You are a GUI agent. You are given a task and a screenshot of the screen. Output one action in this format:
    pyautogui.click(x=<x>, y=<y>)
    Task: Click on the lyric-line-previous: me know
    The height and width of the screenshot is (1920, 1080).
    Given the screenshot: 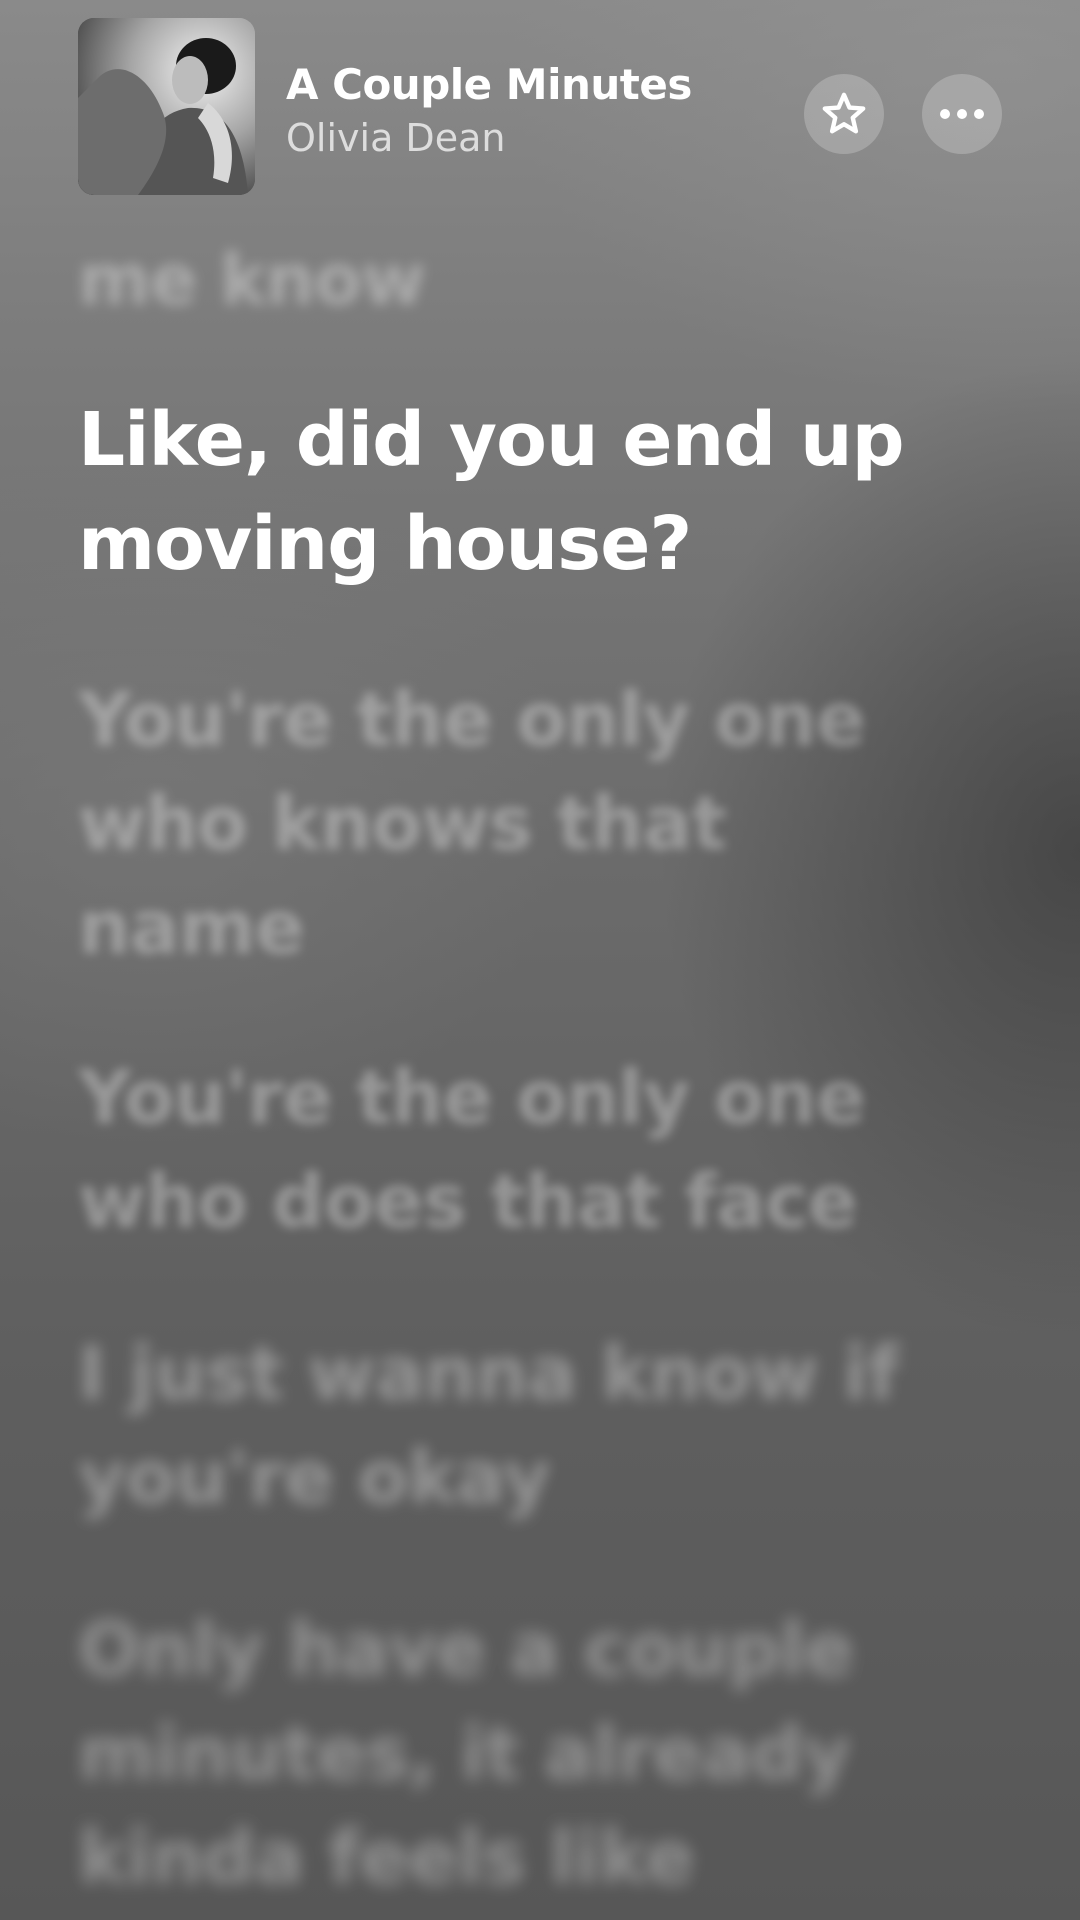 What is the action you would take?
    pyautogui.click(x=528, y=280)
    